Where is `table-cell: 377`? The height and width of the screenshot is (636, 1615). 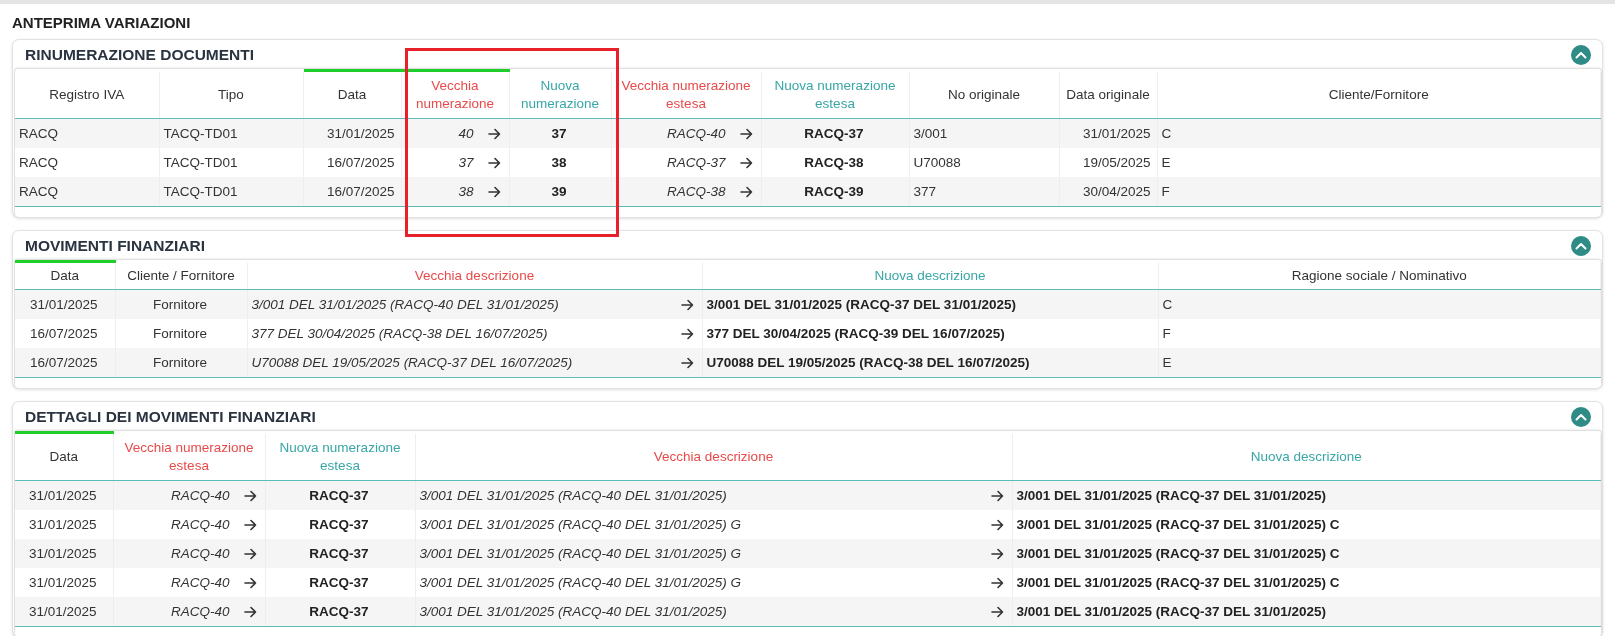 table-cell: 377 is located at coordinates (925, 191).